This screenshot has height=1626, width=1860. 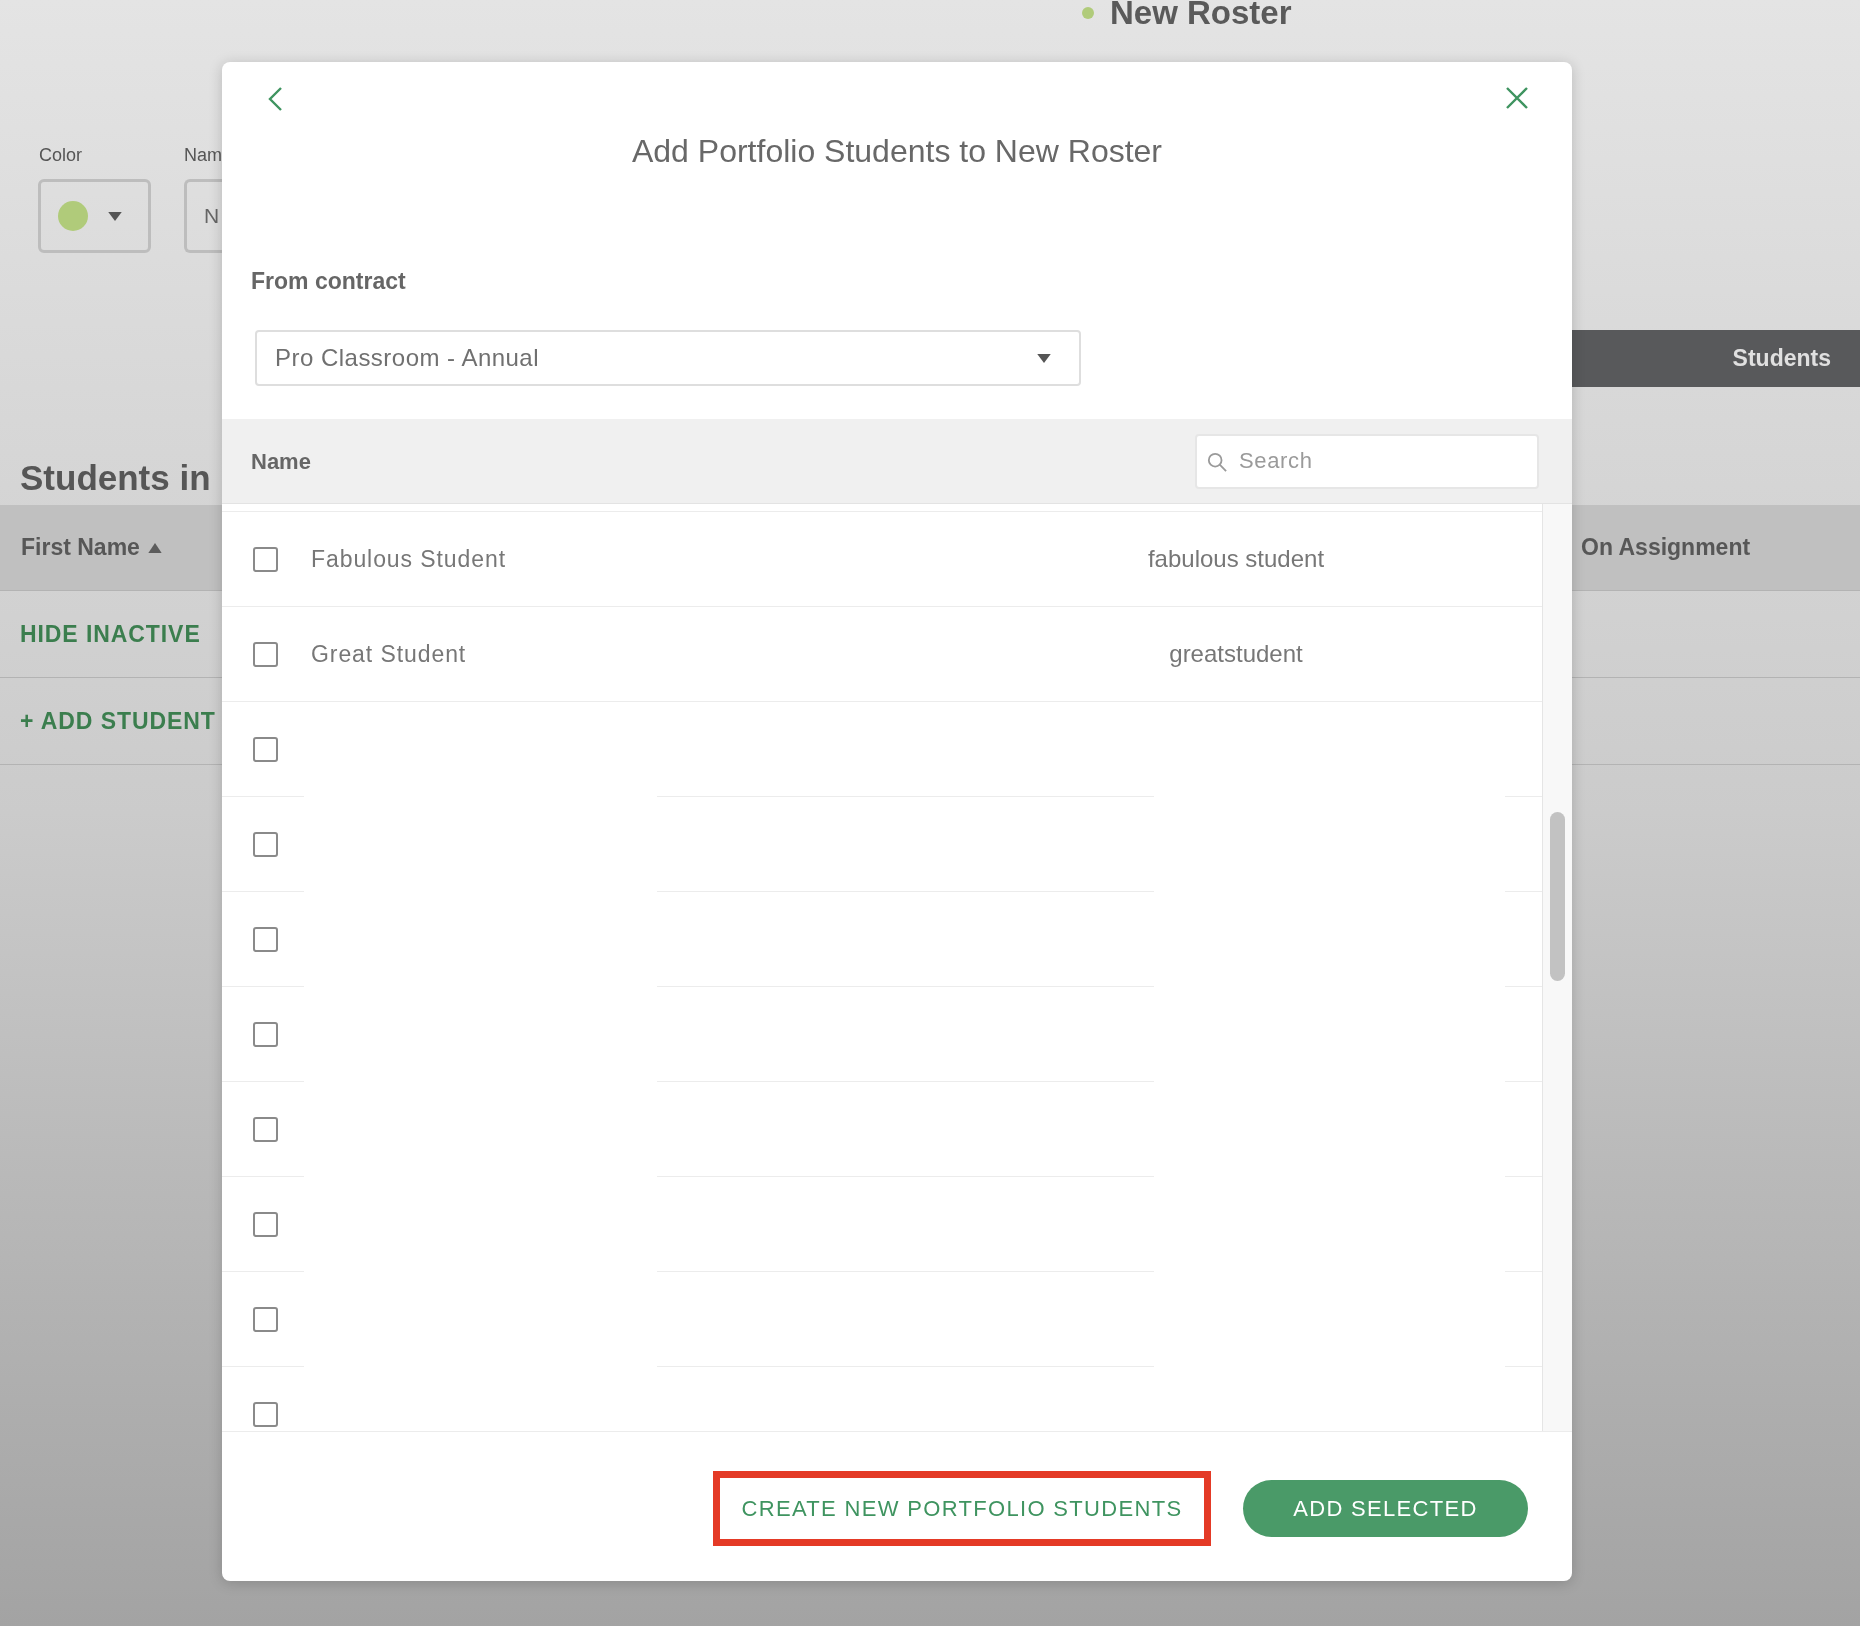 I want to click on tab: Students, so click(x=1781, y=358).